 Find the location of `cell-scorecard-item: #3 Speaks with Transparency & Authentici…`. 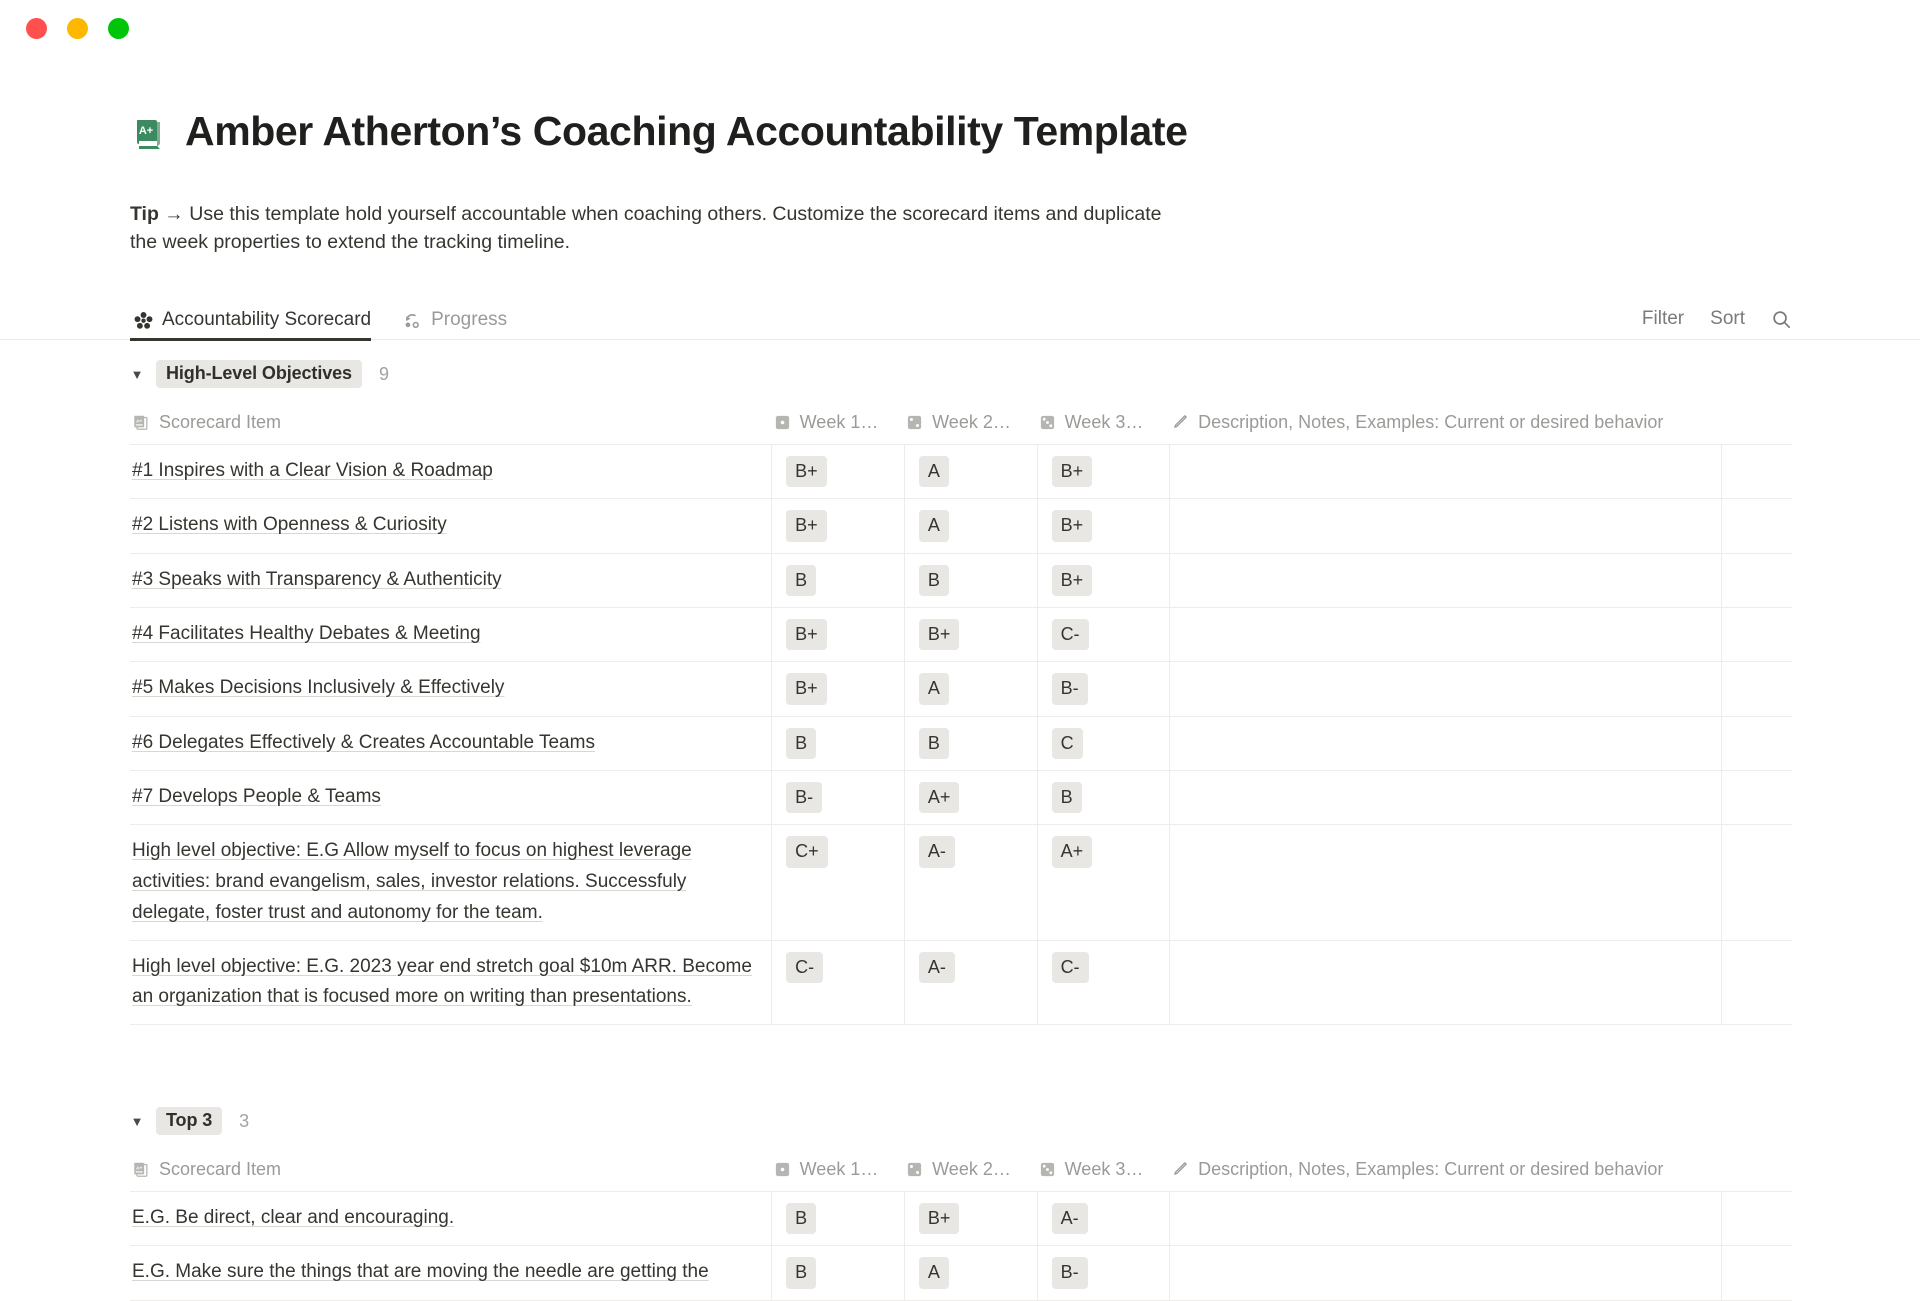

cell-scorecard-item: #3 Speaks with Transparency & Authentici… is located at coordinates (450, 580).